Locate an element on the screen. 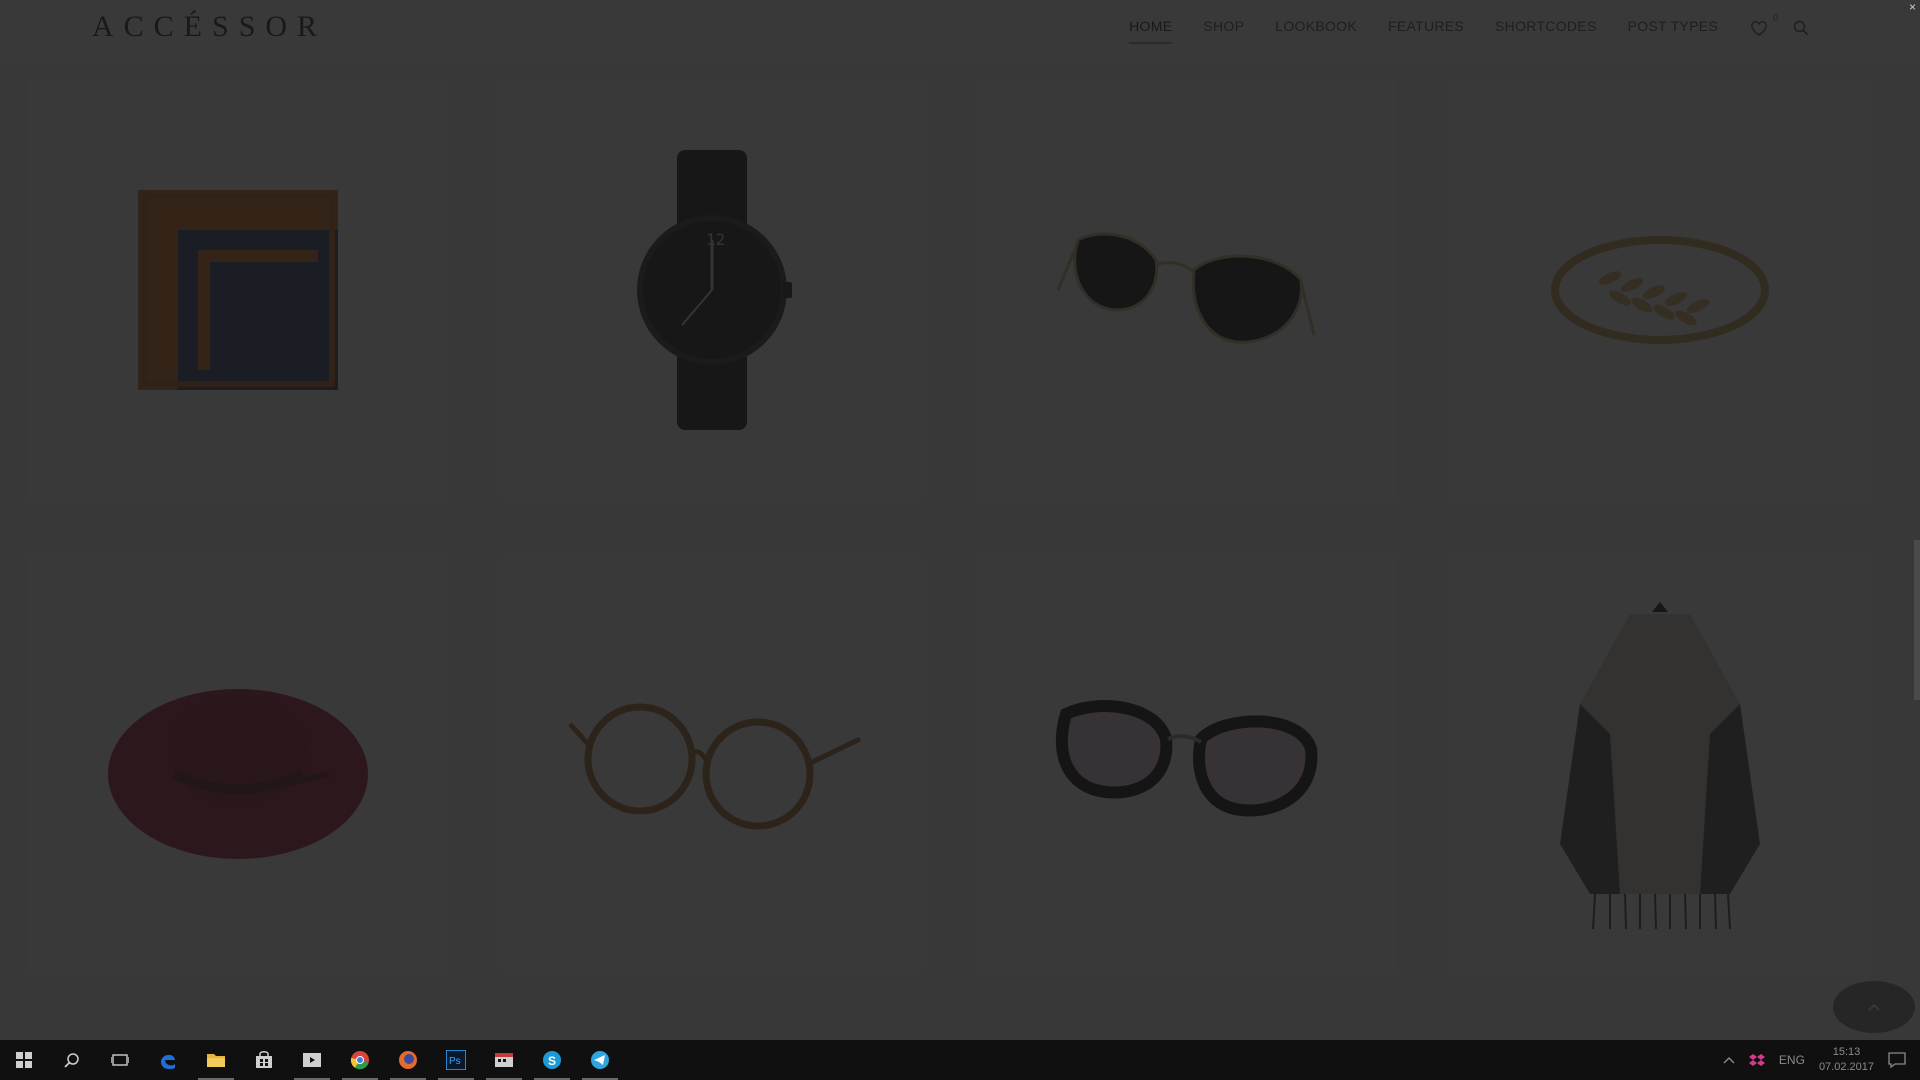 This screenshot has width=1920, height=1080. chrome-icon is located at coordinates (359, 1060).